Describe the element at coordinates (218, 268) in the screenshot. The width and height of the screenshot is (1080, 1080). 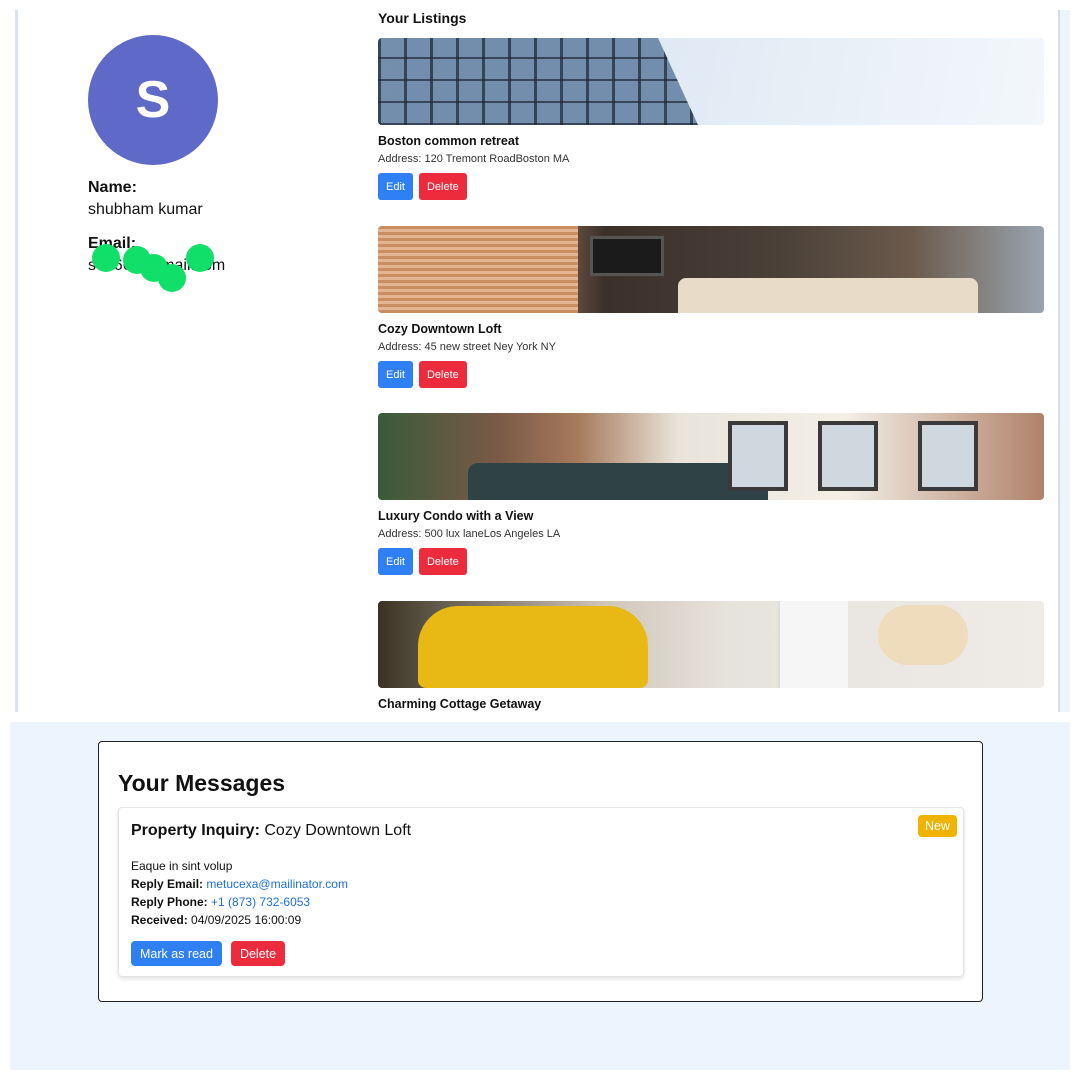
I see `email-wrap: s b 66 @gmail.com` at that location.